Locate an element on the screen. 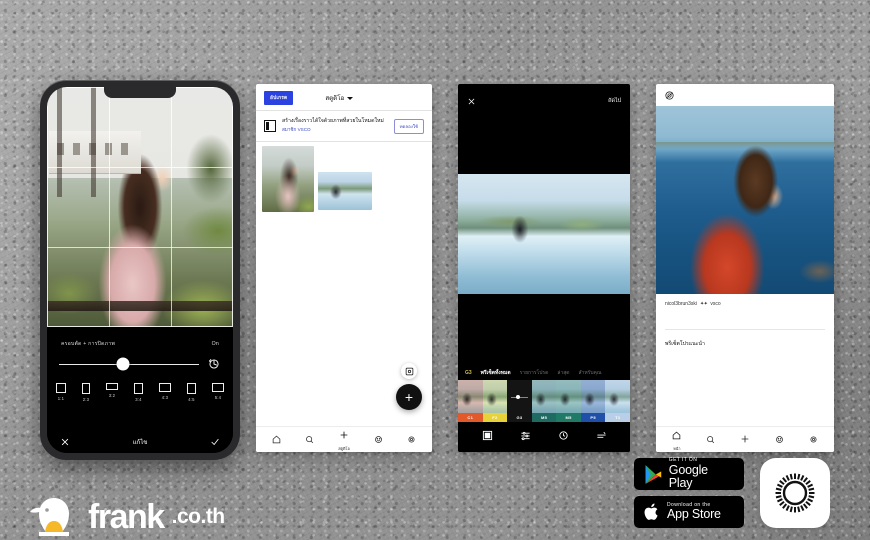 The image size is (870, 540). smiley-icon is located at coordinates (779, 440).